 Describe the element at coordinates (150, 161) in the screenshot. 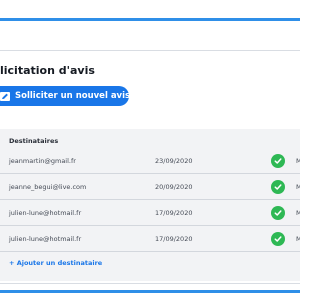

I see `table-row: jeanmartin@gmail.fr 23/09/2020 M` at that location.